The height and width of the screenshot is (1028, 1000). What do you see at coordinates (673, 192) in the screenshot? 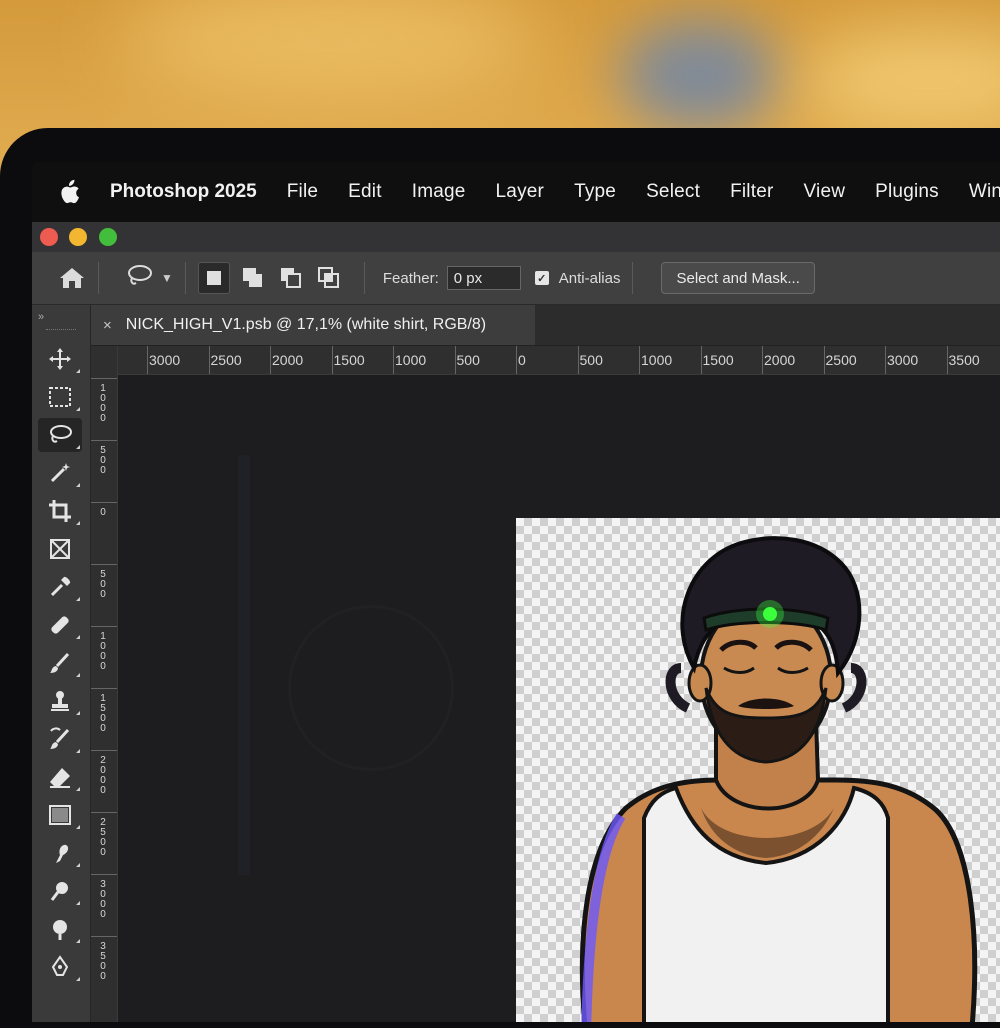
I see `menu-select: Select` at bounding box center [673, 192].